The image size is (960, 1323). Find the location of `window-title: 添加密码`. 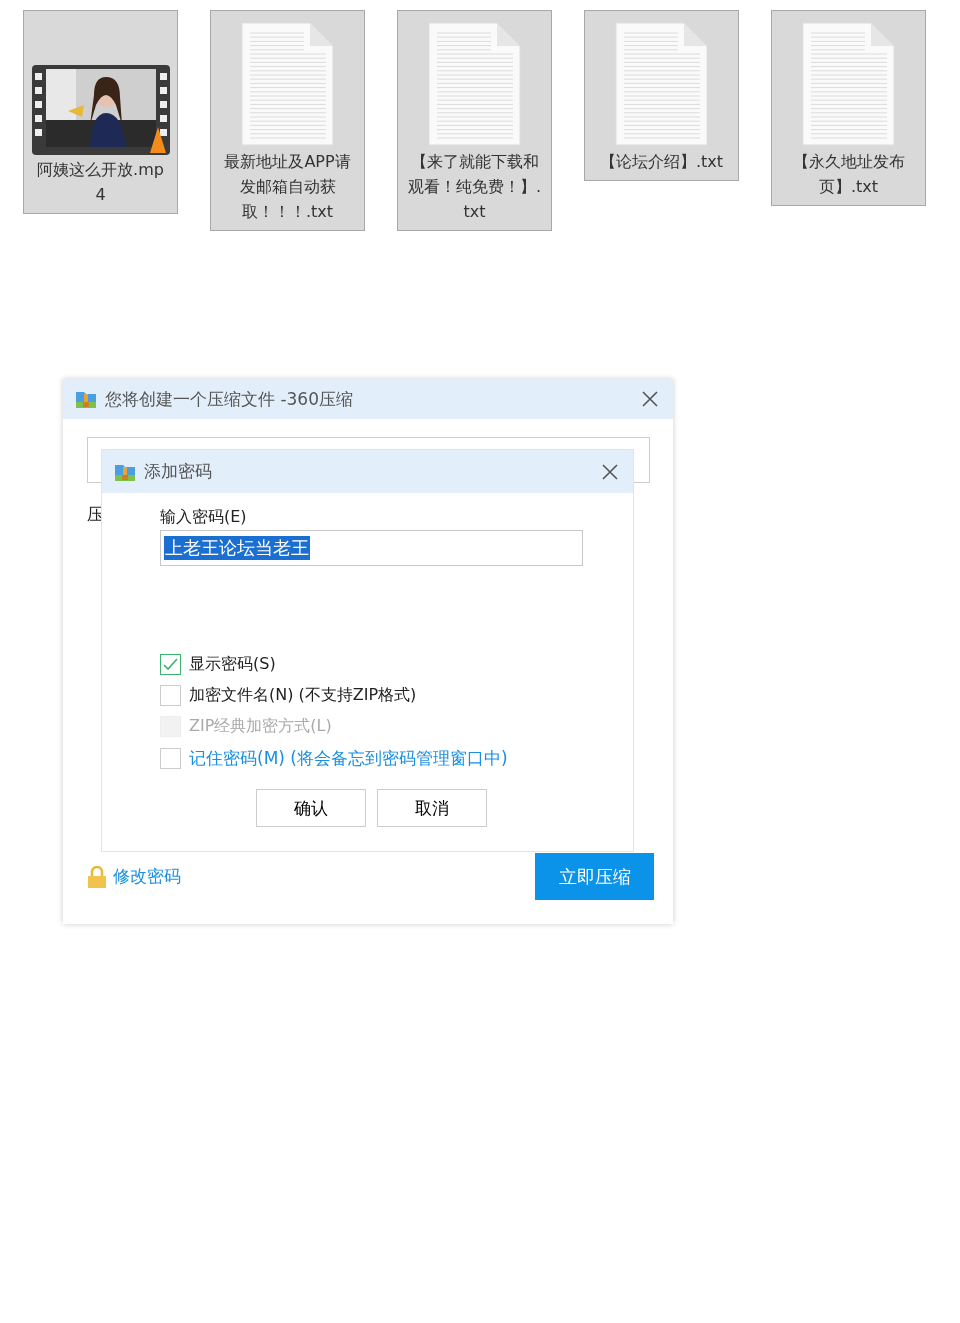

window-title: 添加密码 is located at coordinates (178, 471).